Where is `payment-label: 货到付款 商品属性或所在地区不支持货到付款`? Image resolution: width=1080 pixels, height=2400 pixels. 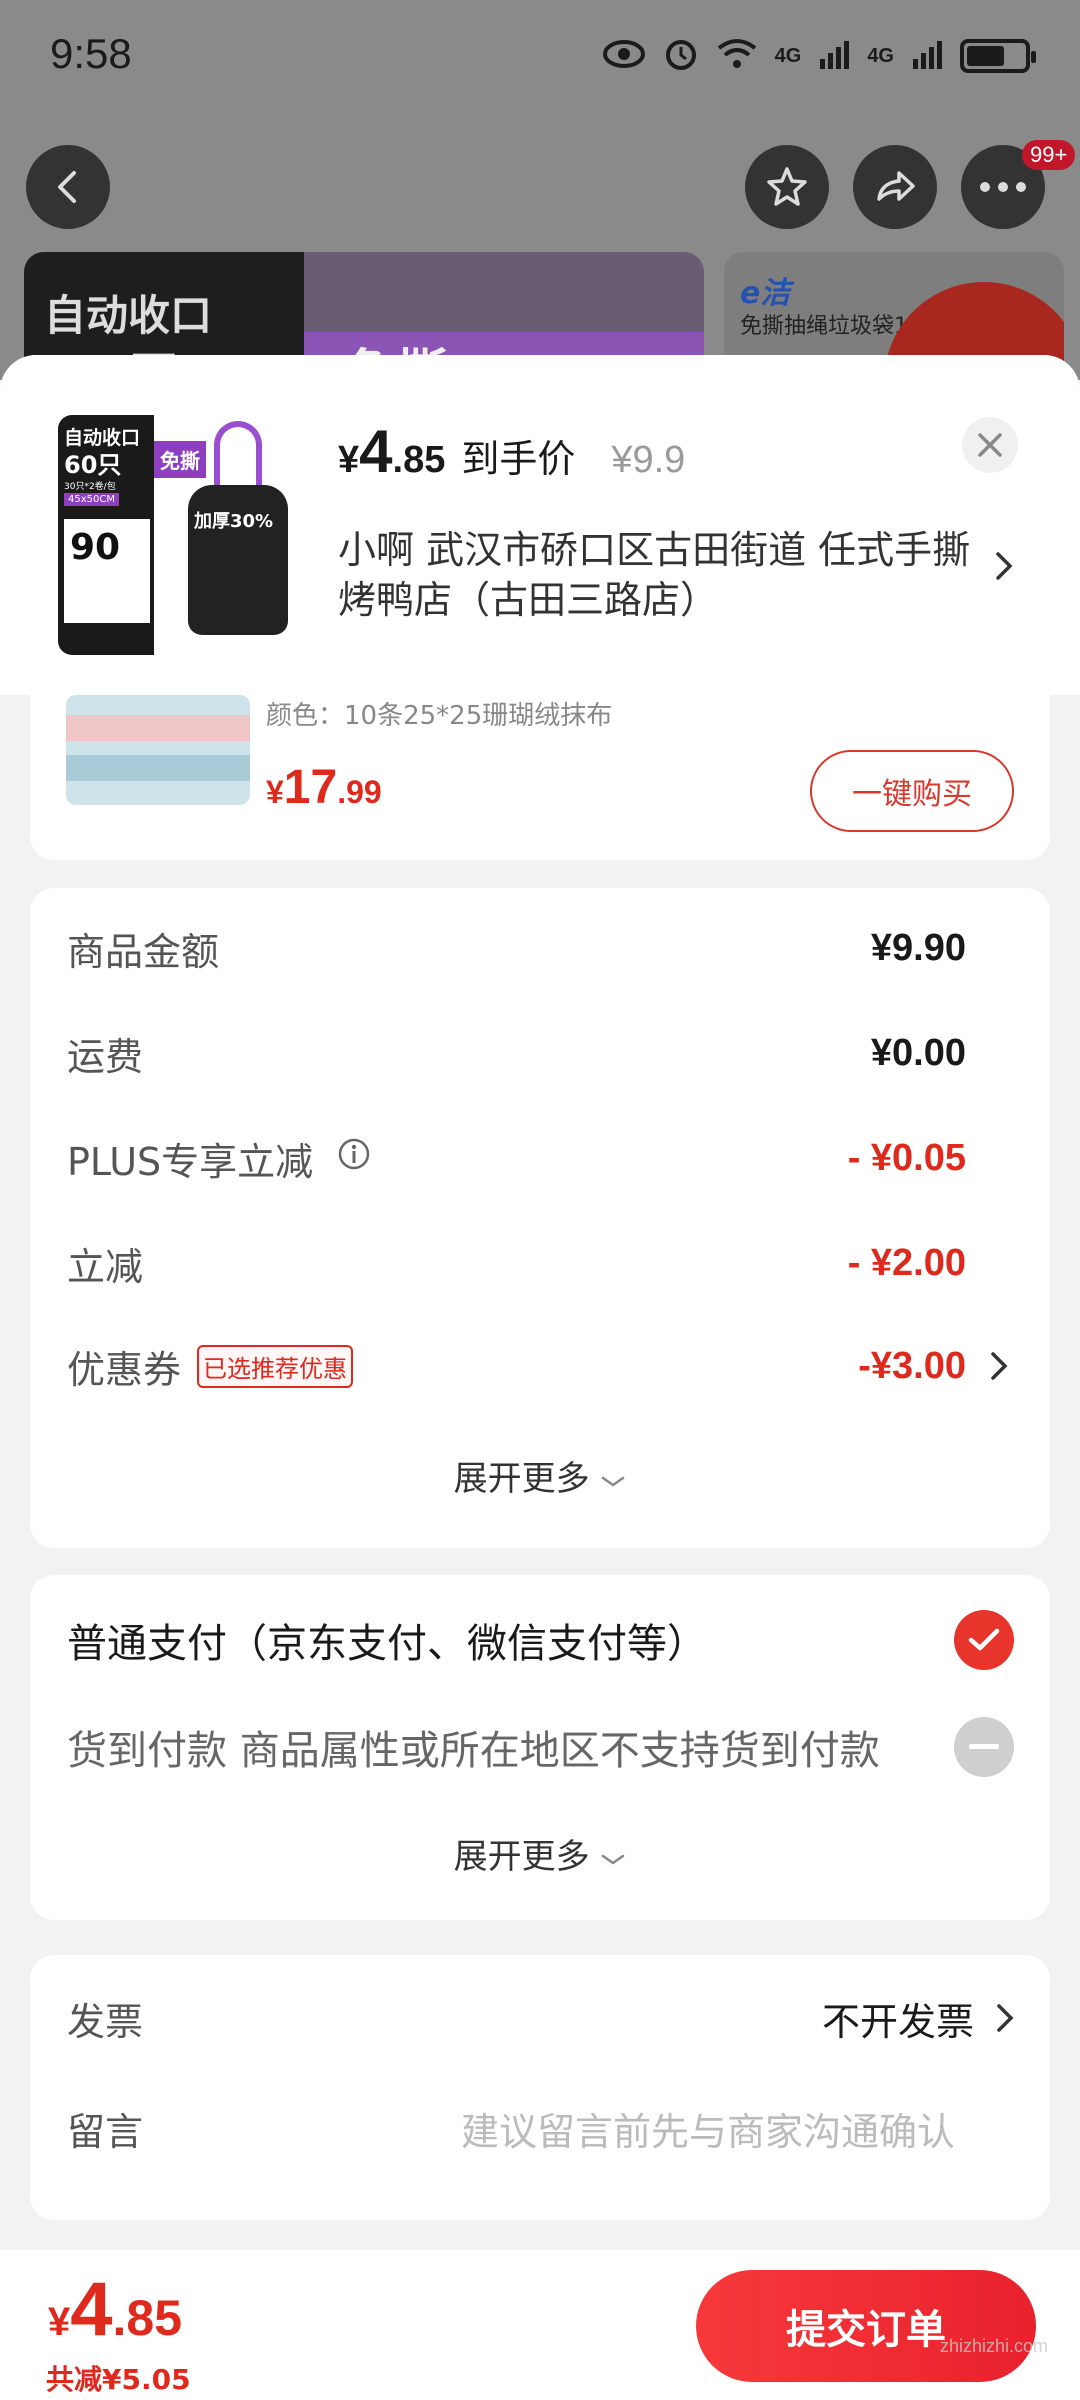 payment-label: 货到付款 商品属性或所在地区不支持货到付款 is located at coordinates (473, 1751).